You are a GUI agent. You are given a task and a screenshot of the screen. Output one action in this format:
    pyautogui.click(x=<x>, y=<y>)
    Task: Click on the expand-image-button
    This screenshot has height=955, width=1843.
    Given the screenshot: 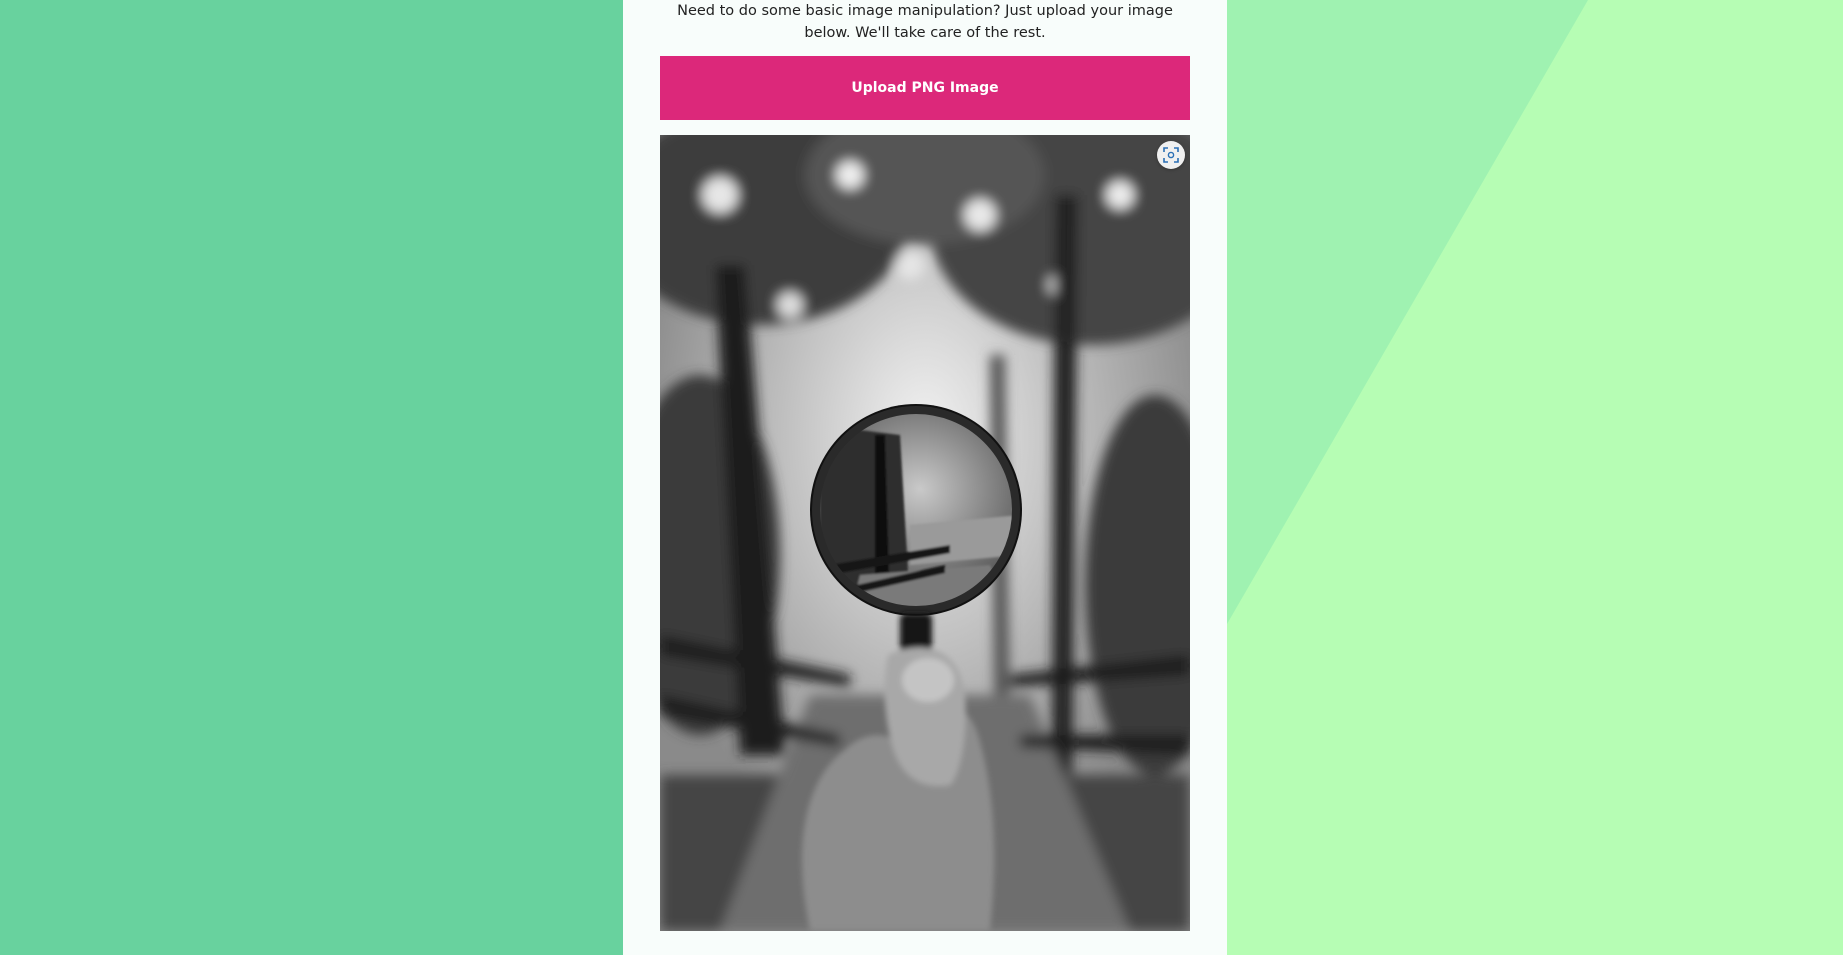 What is the action you would take?
    pyautogui.click(x=1171, y=155)
    